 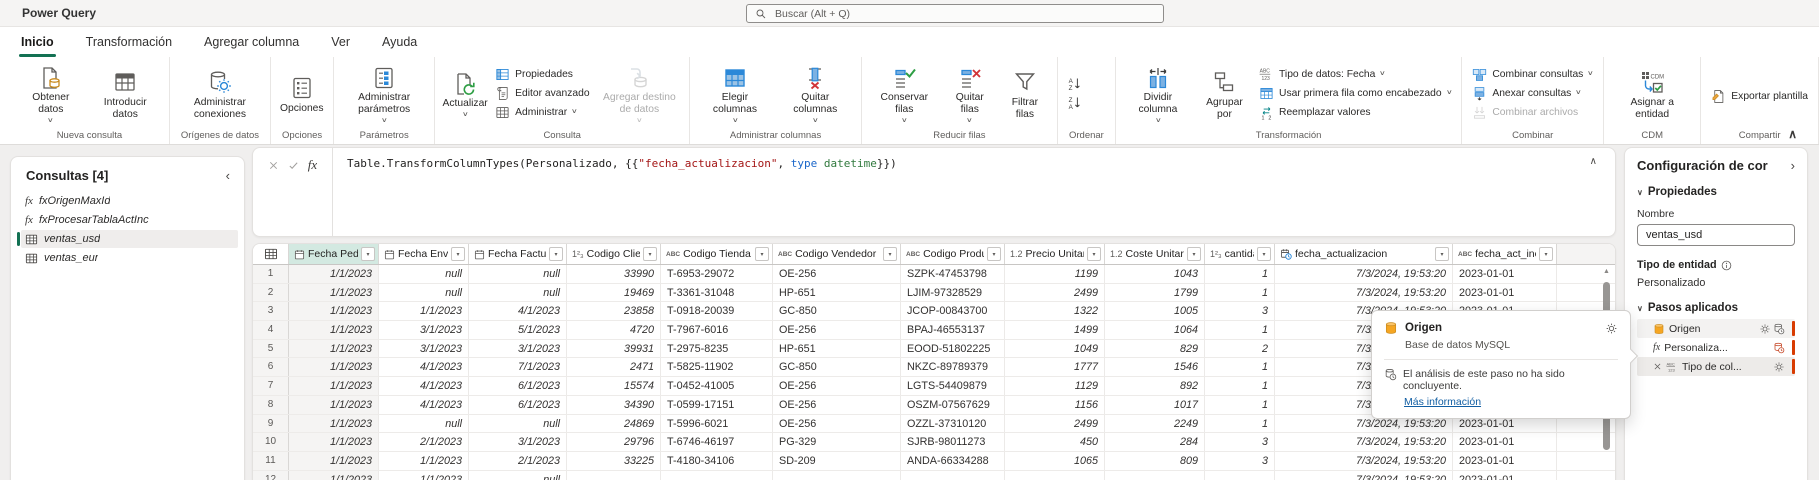 I want to click on row-number: 6, so click(x=271, y=367).